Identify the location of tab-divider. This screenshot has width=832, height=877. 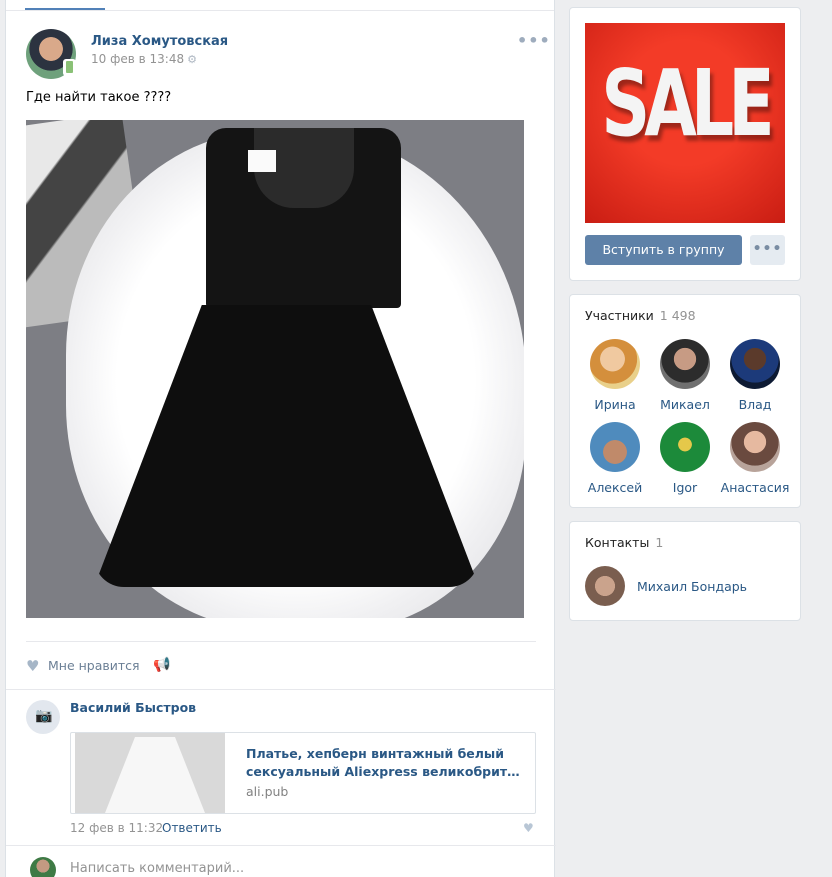
(280, 10).